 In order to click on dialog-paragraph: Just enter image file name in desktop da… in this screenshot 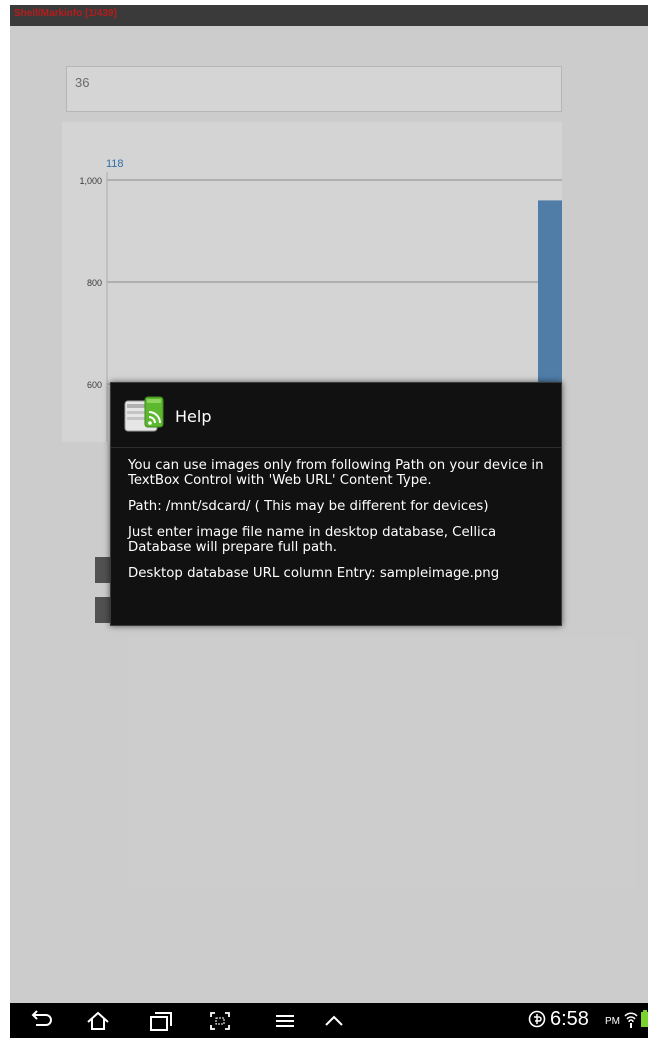, I will do `click(312, 540)`.